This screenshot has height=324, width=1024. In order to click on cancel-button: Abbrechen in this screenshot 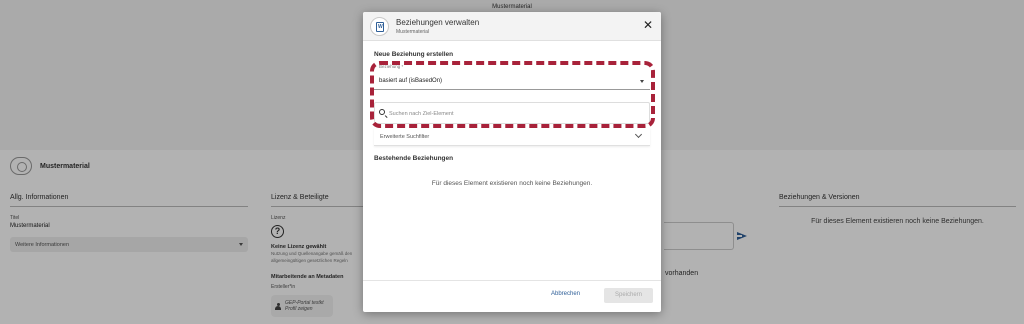, I will do `click(565, 294)`.